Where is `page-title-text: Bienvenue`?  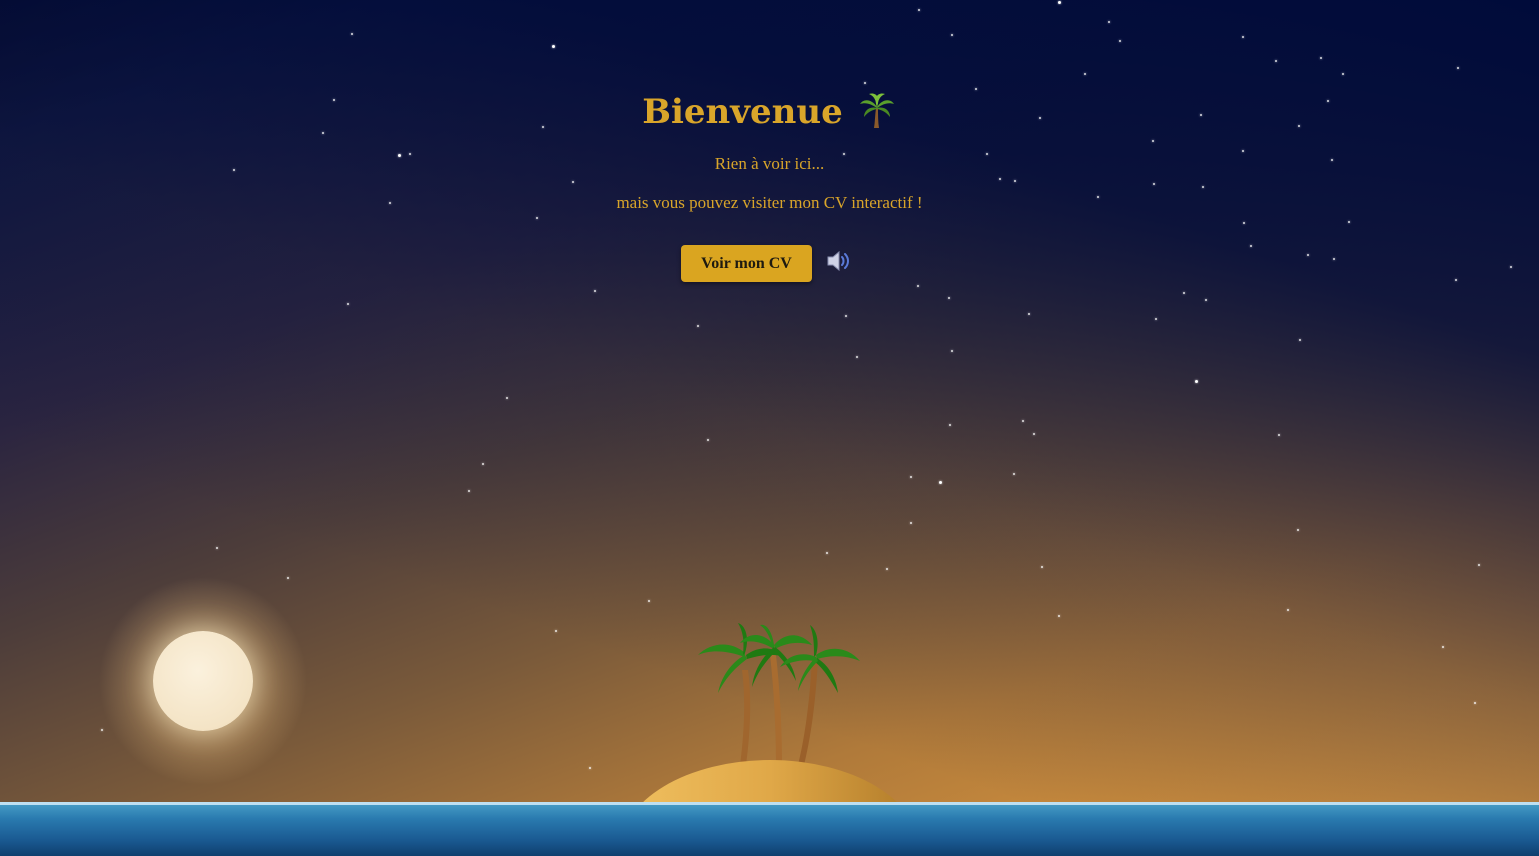 page-title-text: Bienvenue is located at coordinates (742, 112).